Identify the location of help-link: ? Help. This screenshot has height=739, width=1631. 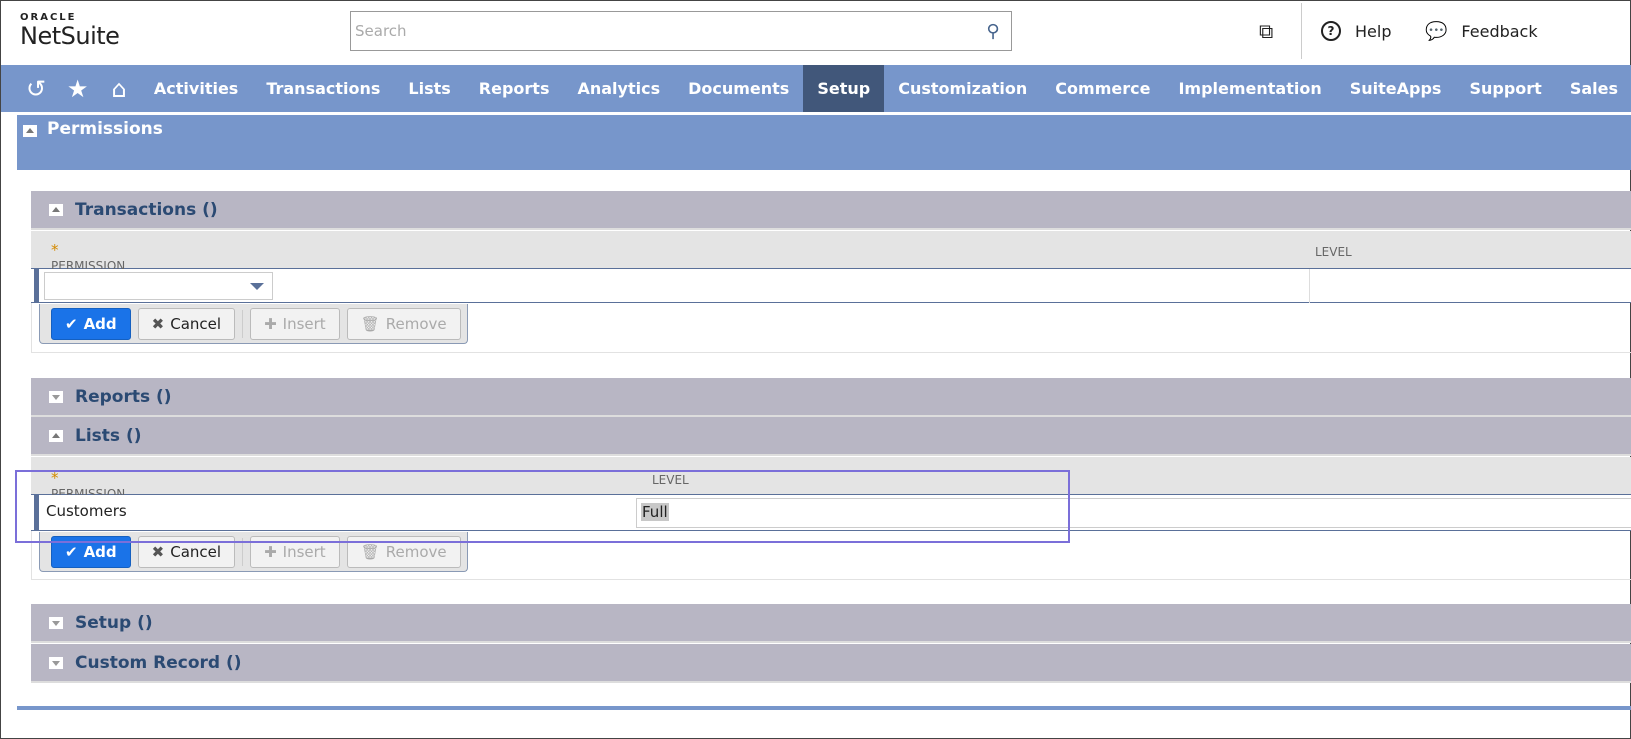
(1356, 31).